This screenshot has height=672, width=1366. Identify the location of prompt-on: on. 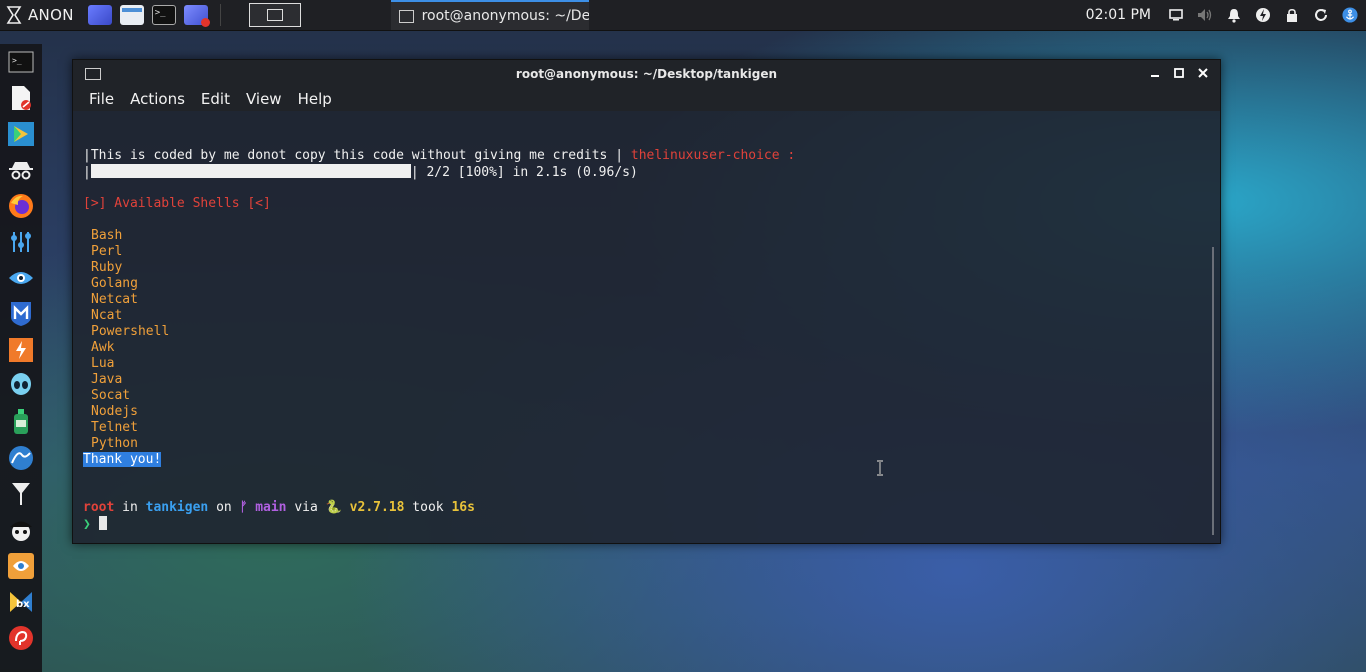
(224, 507).